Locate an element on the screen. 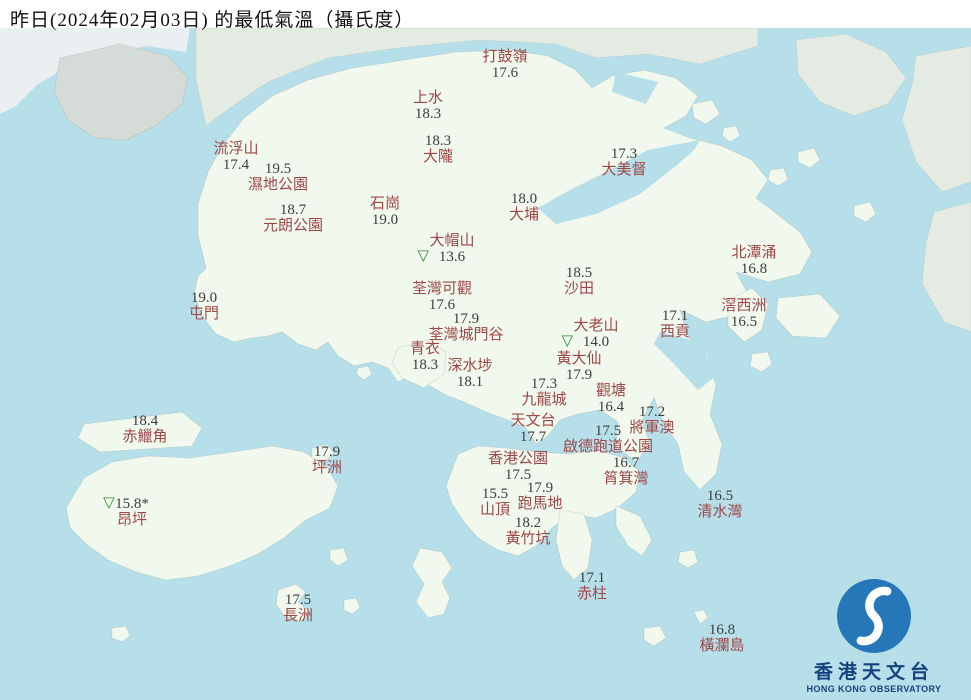 The width and height of the screenshot is (971, 700). station-label: 17.5 啟德跑道公園 is located at coordinates (608, 439).